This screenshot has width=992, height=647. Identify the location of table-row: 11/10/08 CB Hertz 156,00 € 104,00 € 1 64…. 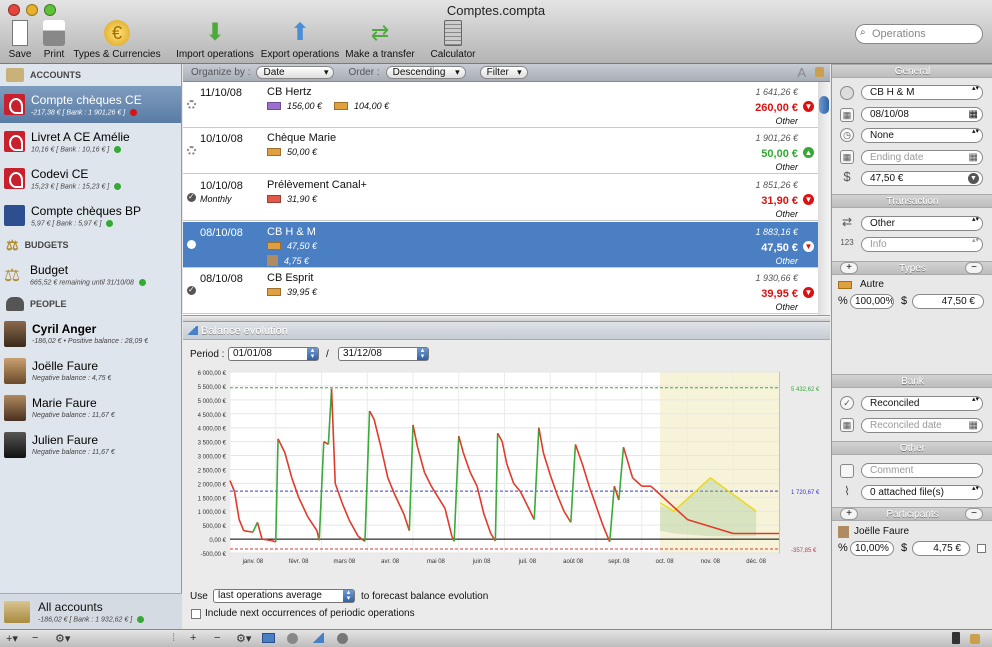
(500, 105).